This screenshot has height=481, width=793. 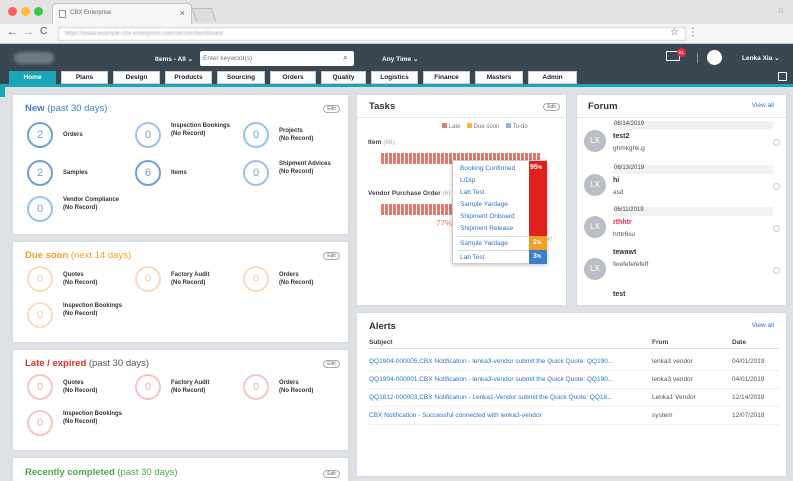 I want to click on item-note: (No Record), so click(x=80, y=422).